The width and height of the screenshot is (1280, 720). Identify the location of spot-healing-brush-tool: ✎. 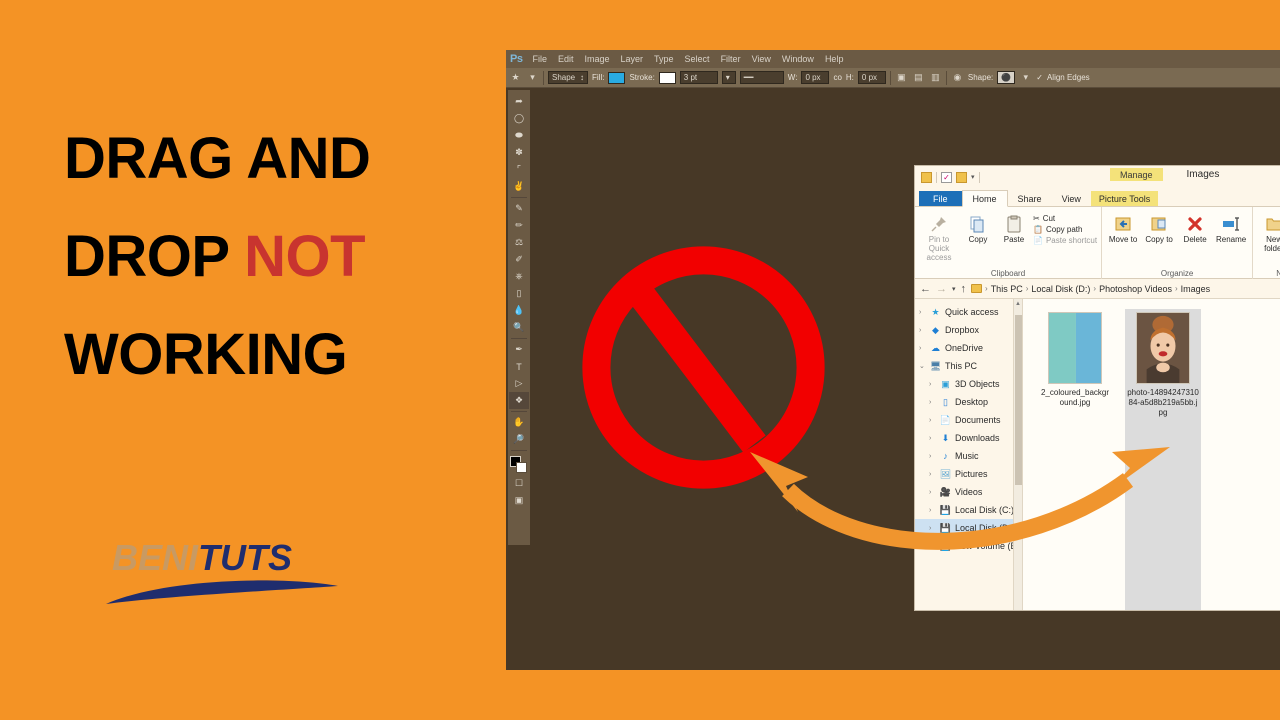
(519, 208).